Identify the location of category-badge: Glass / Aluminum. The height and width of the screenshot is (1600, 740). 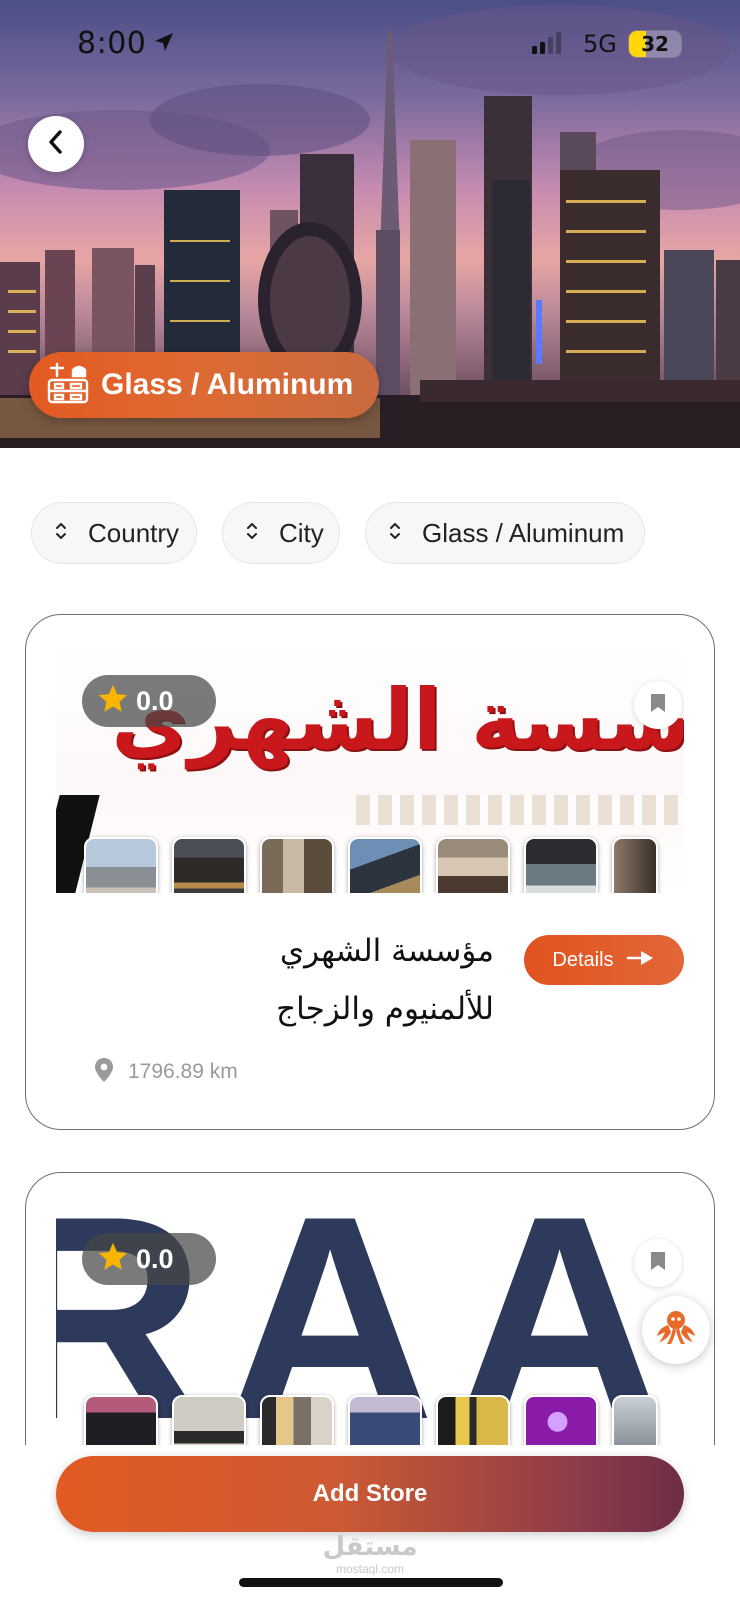
(204, 385).